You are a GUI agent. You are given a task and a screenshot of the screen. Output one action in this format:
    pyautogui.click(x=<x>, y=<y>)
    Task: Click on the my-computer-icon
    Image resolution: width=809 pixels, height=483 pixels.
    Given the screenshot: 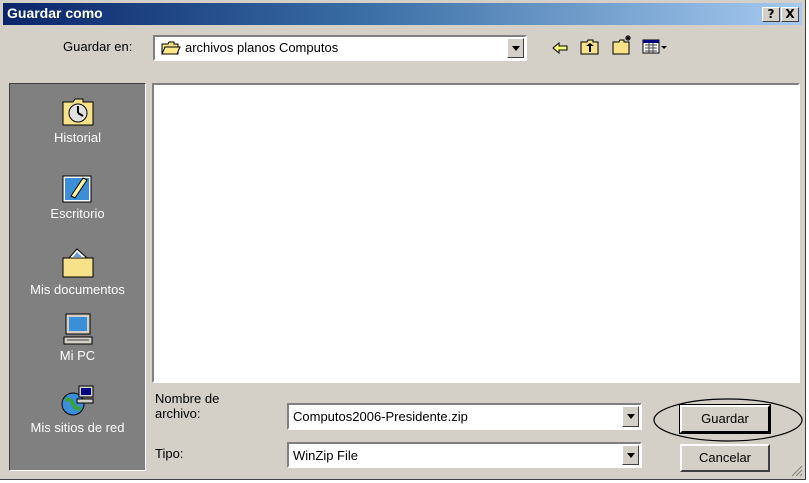 What is the action you would take?
    pyautogui.click(x=77, y=329)
    